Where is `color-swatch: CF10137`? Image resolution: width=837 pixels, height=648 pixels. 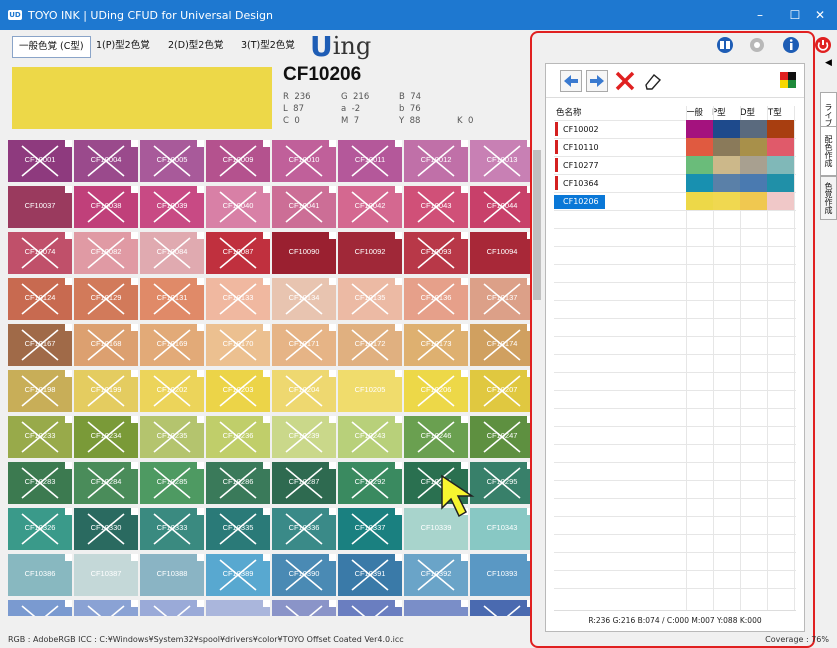
color-swatch: CF10137 is located at coordinates (500, 299).